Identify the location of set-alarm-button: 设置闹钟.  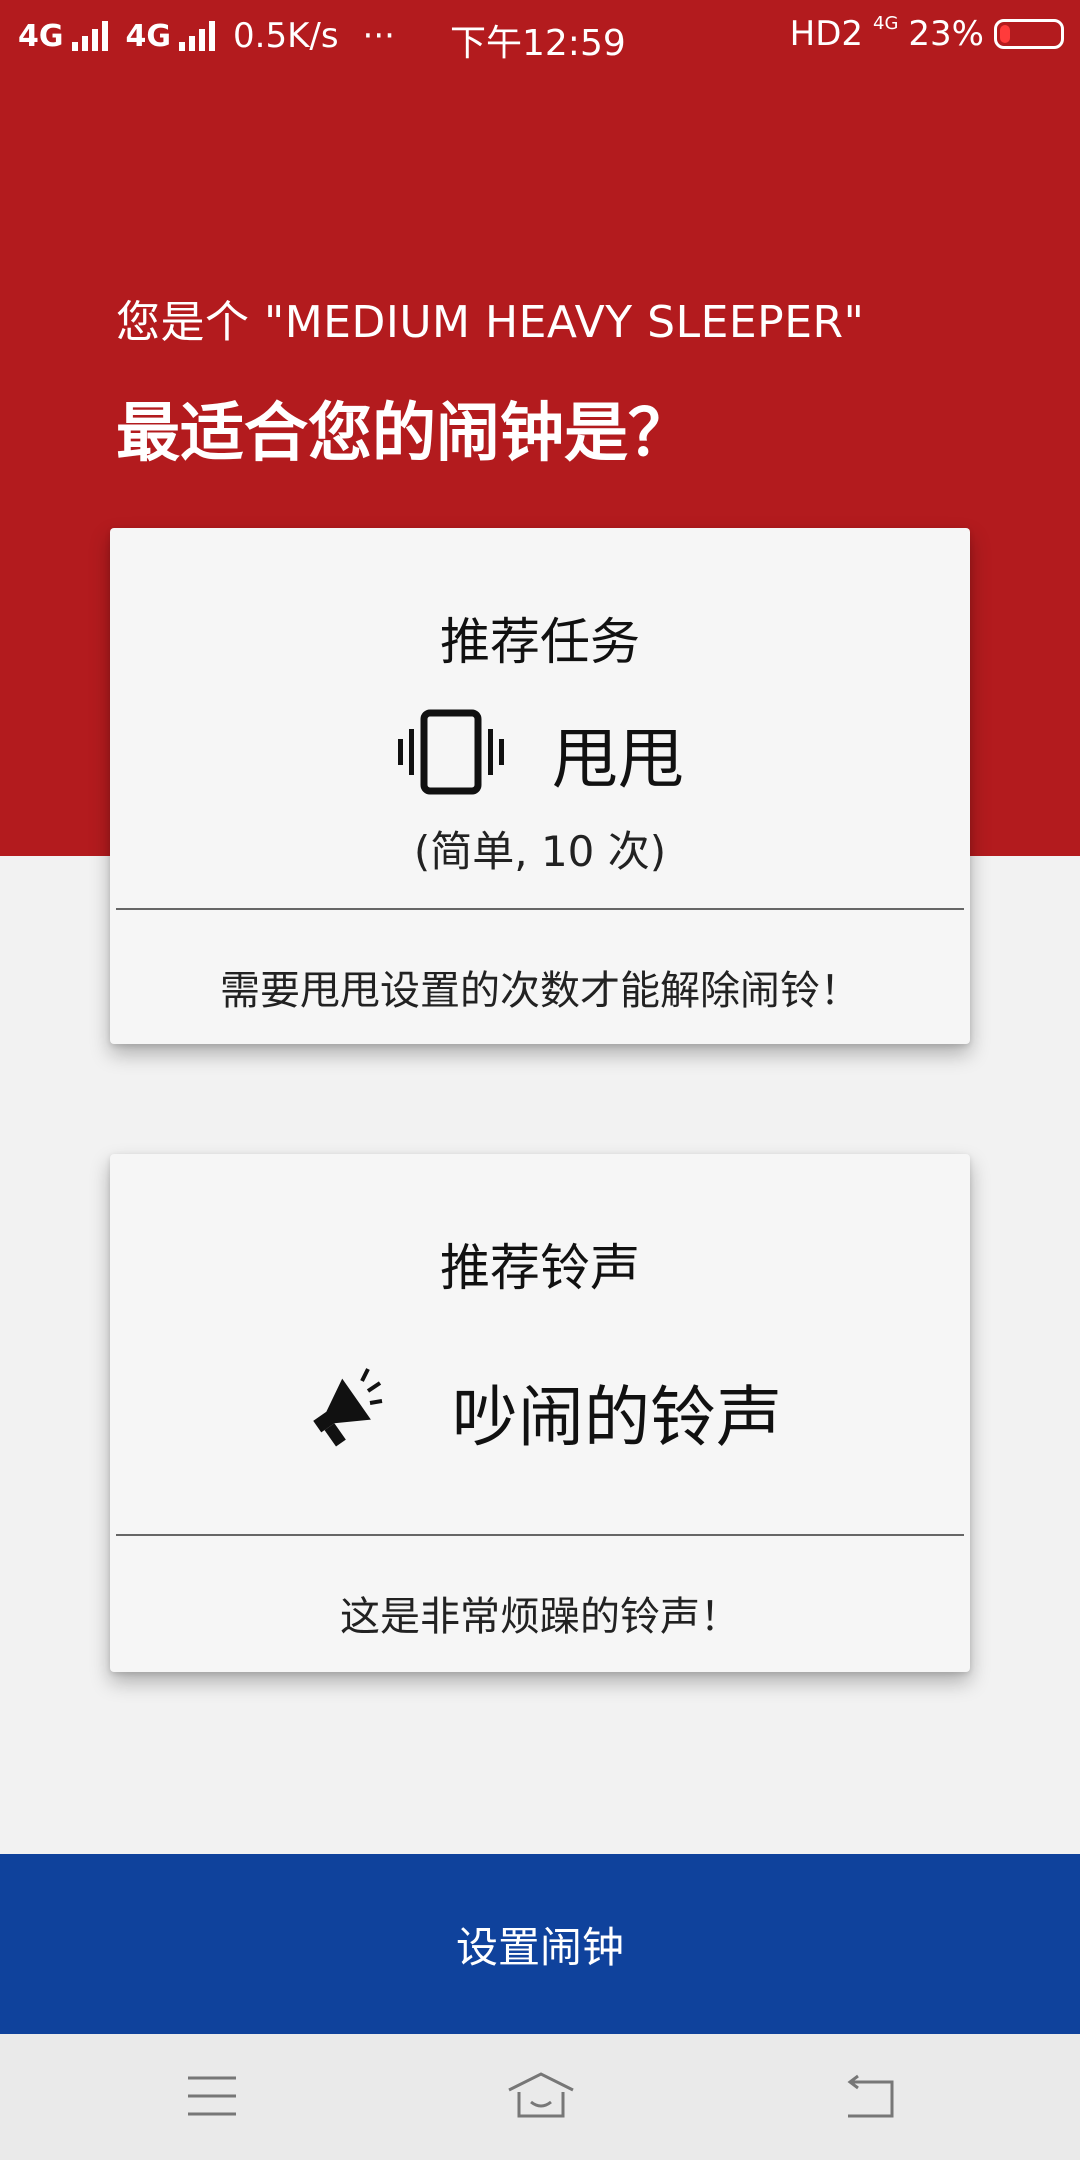
(540, 1944).